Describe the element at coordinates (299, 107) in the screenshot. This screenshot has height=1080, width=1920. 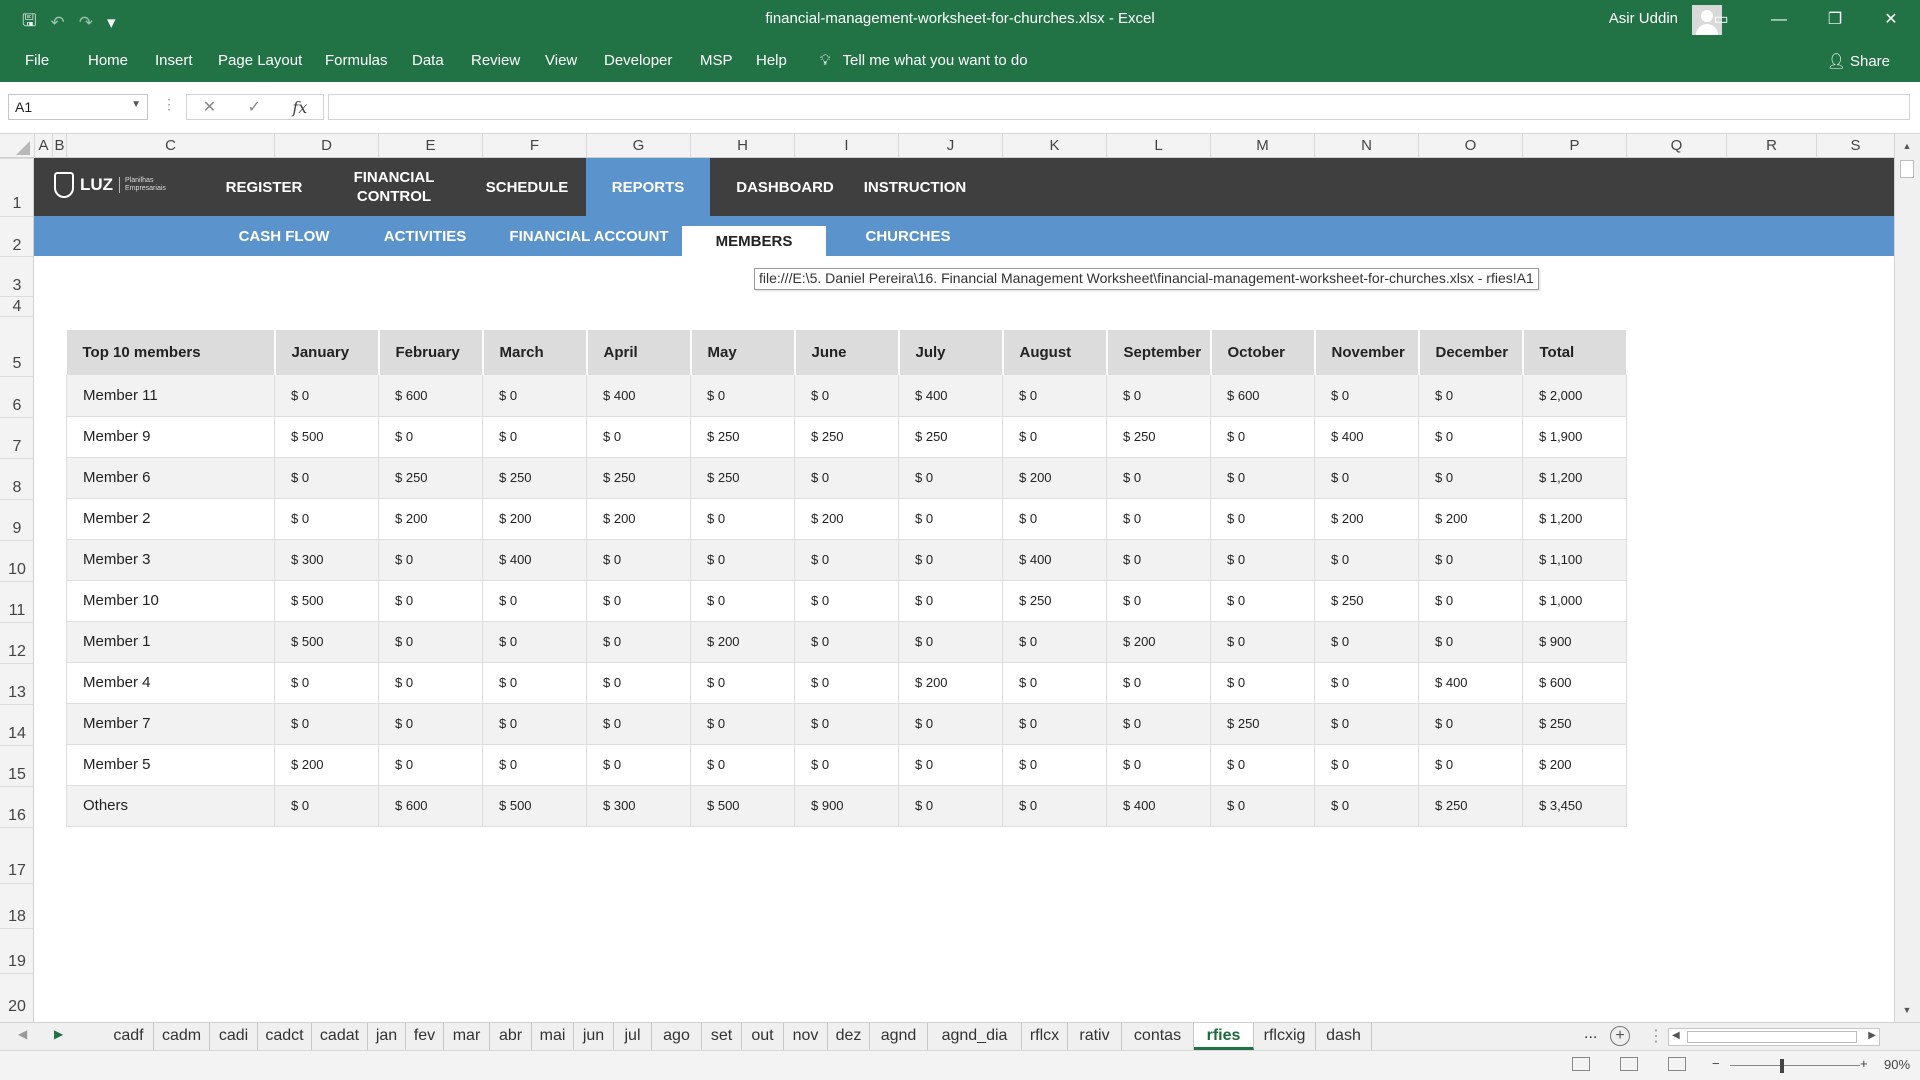
I see `insert-function-icon: fx` at that location.